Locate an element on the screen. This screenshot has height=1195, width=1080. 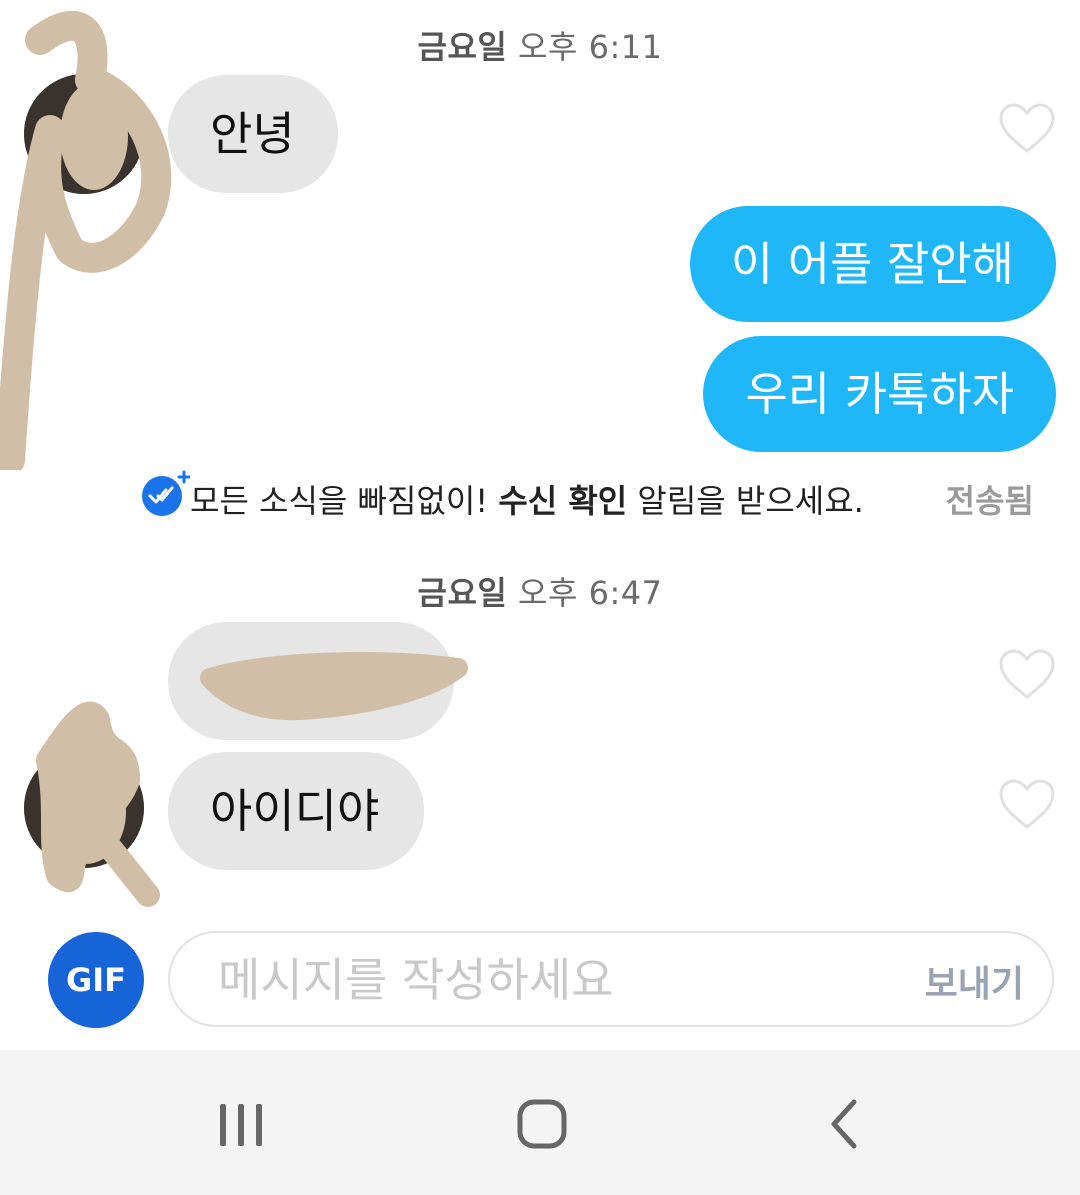
message-text: 이 어플 잘안해 is located at coordinates (872, 264).